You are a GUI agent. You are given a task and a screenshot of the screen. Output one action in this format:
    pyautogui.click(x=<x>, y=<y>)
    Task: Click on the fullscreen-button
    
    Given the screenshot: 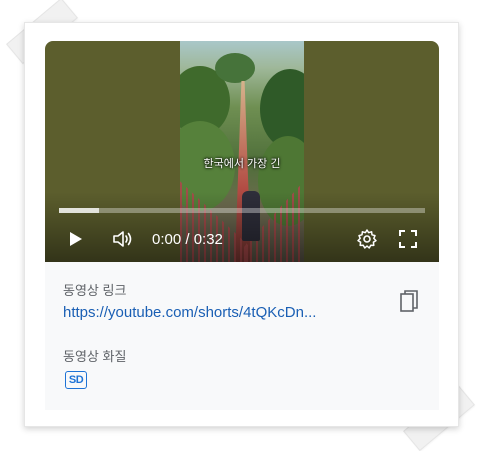 What is the action you would take?
    pyautogui.click(x=408, y=239)
    